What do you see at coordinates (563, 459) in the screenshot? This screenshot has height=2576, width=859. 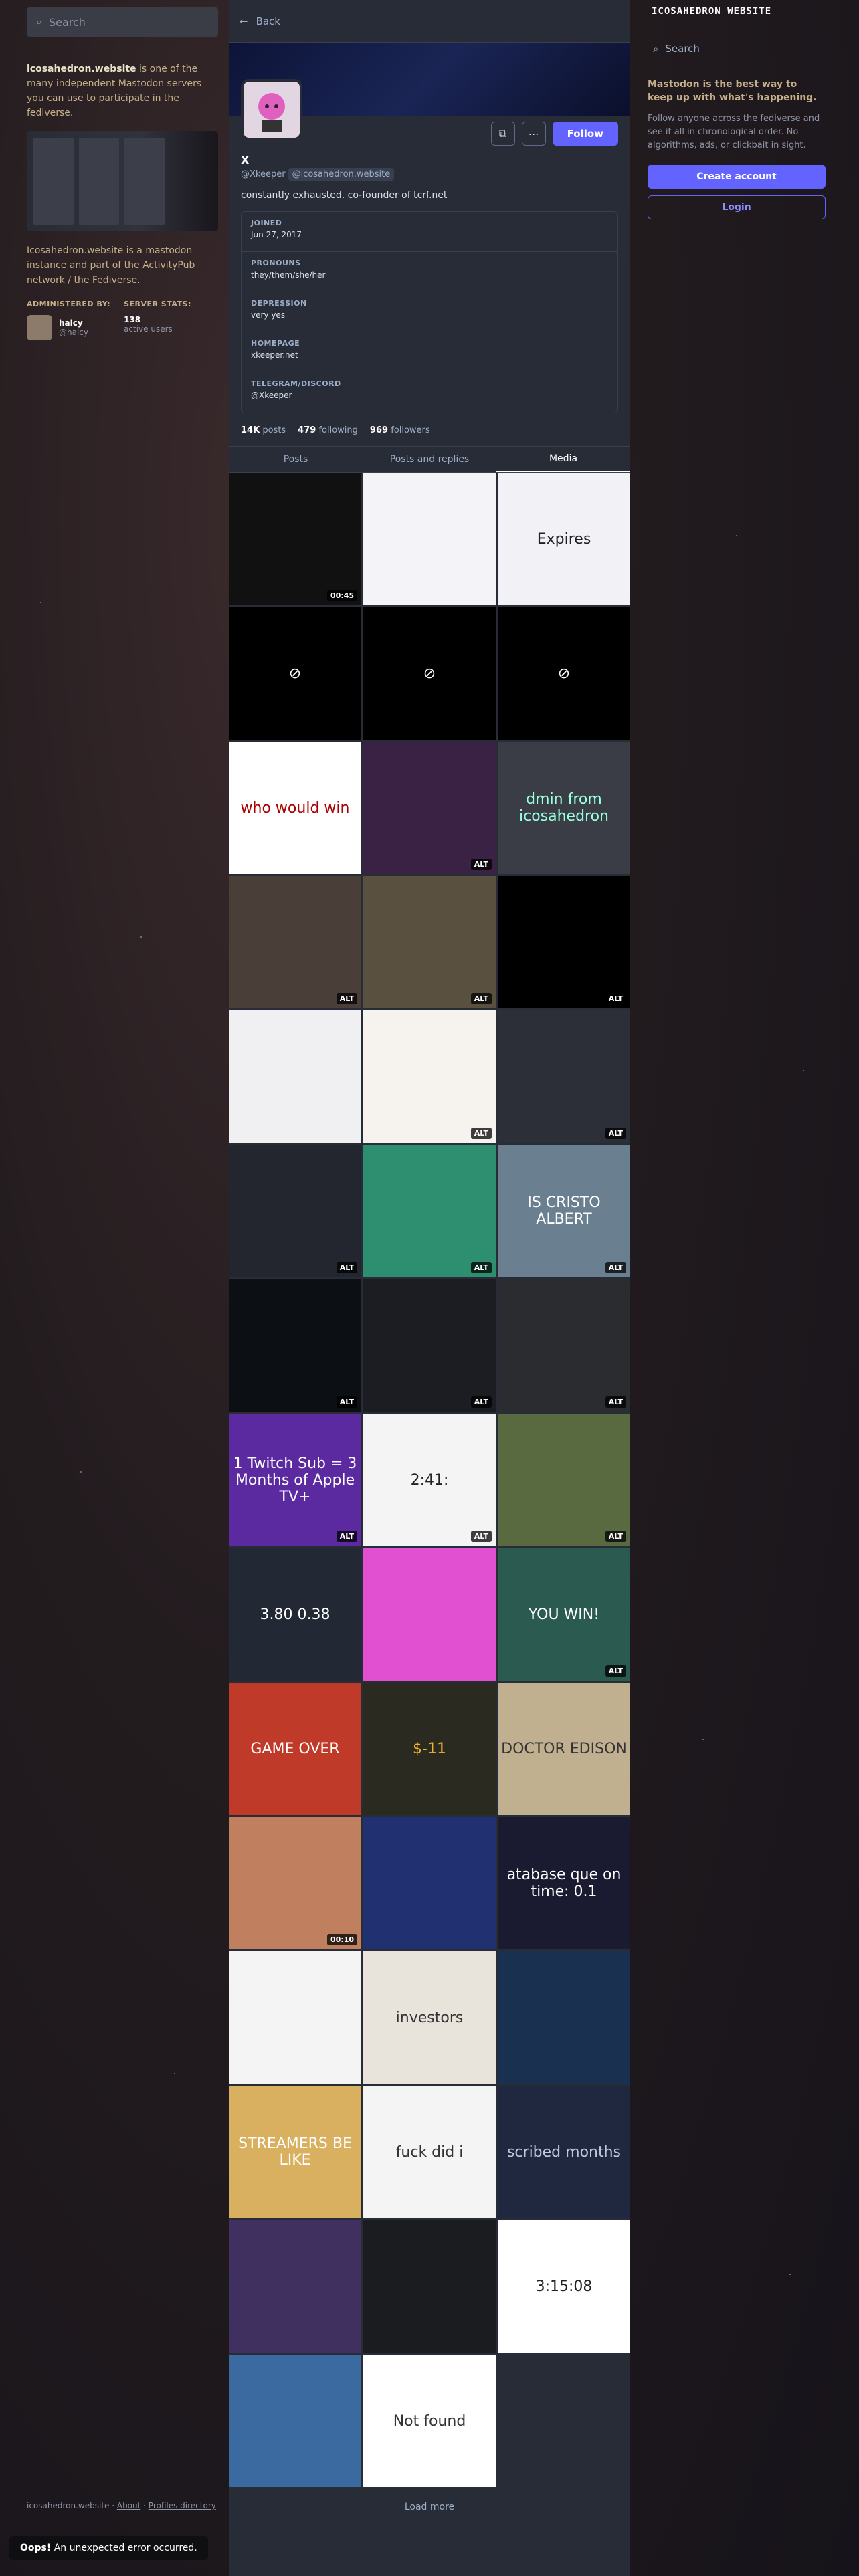 I see `tab-media: Media` at bounding box center [563, 459].